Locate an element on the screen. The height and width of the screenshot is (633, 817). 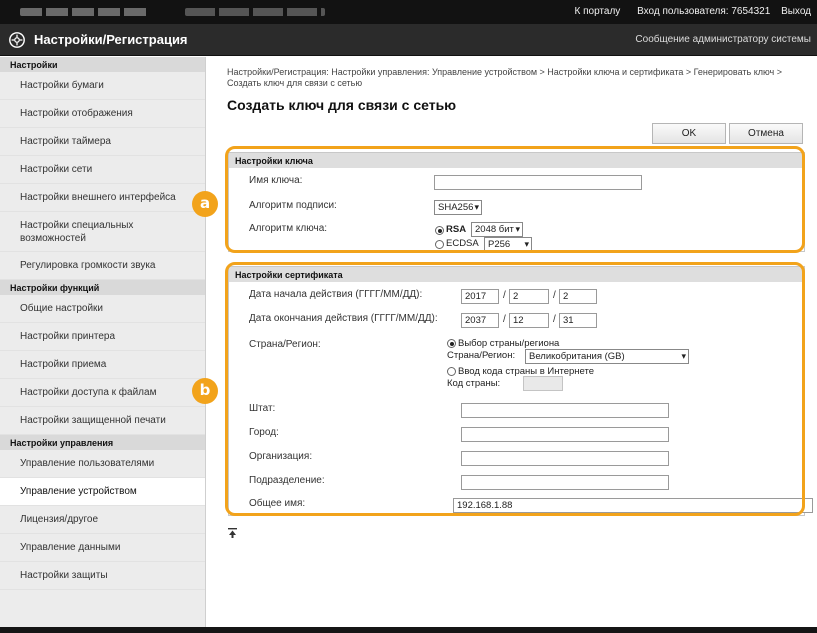
sidebar-section-management: Настройки управления is located at coordinates (102, 442).